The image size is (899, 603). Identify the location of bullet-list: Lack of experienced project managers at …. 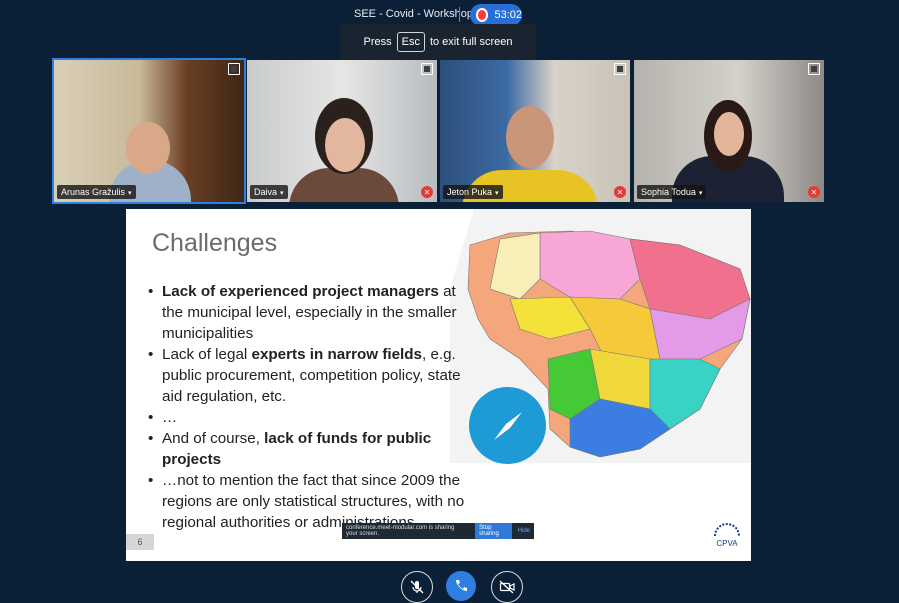
(307, 407).